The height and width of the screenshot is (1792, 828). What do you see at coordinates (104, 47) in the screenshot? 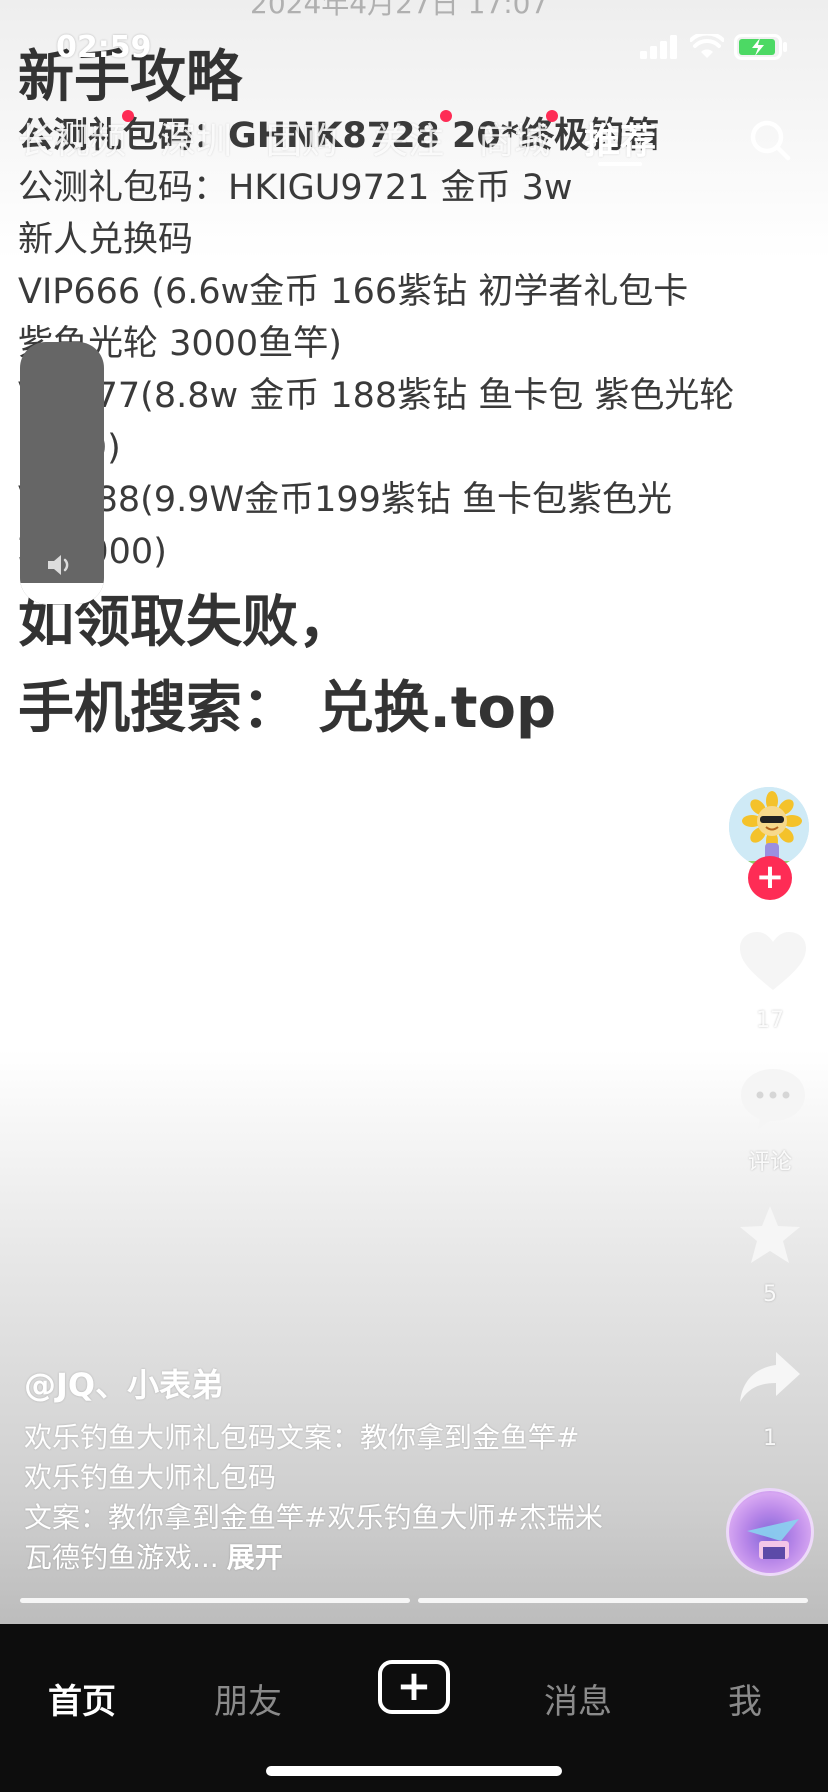
I see `status-time: 02:59` at bounding box center [104, 47].